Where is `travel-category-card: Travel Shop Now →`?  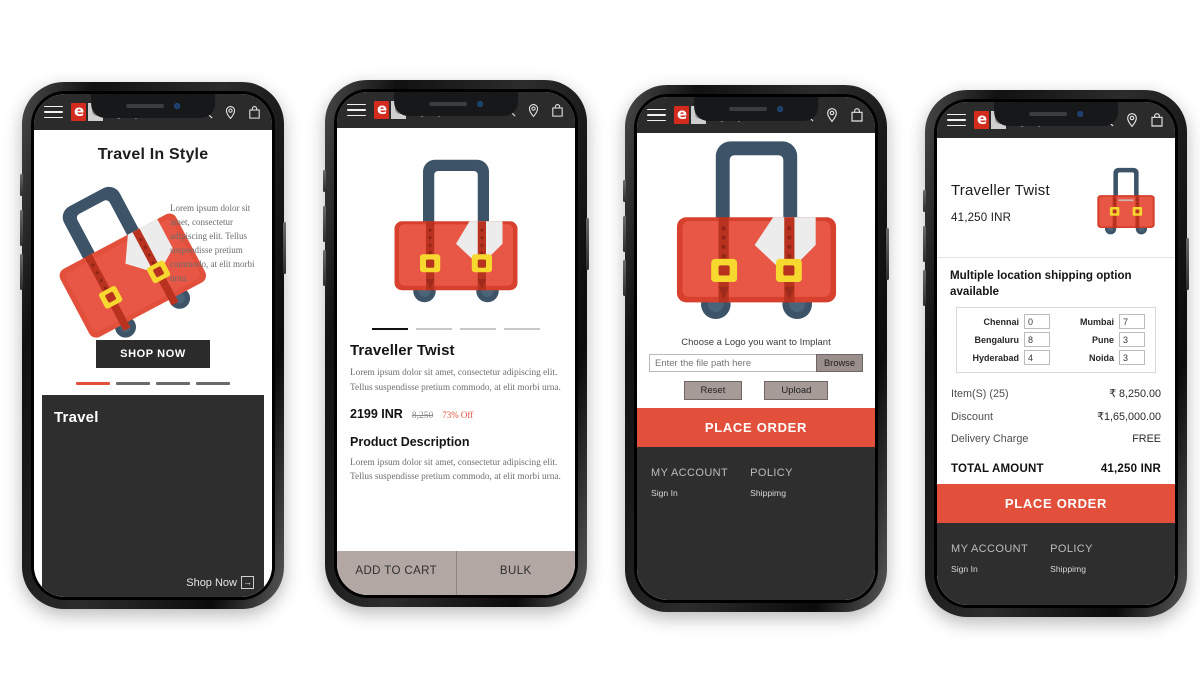
travel-category-card: Travel Shop Now → is located at coordinates (153, 496).